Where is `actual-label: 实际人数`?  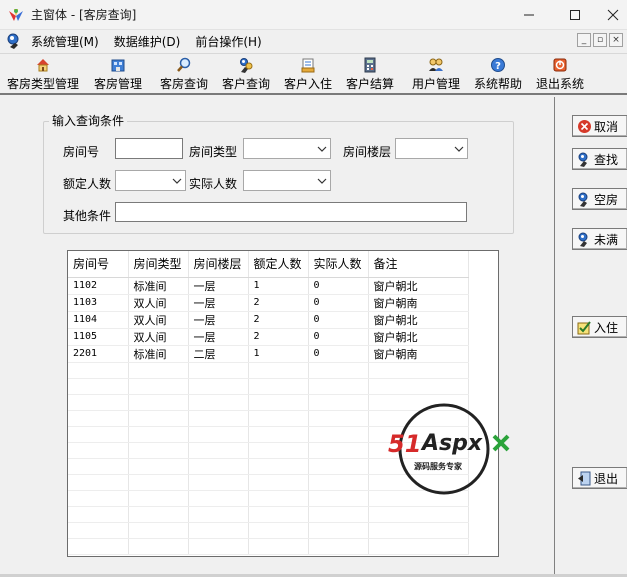 actual-label: 实际人数 is located at coordinates (213, 184).